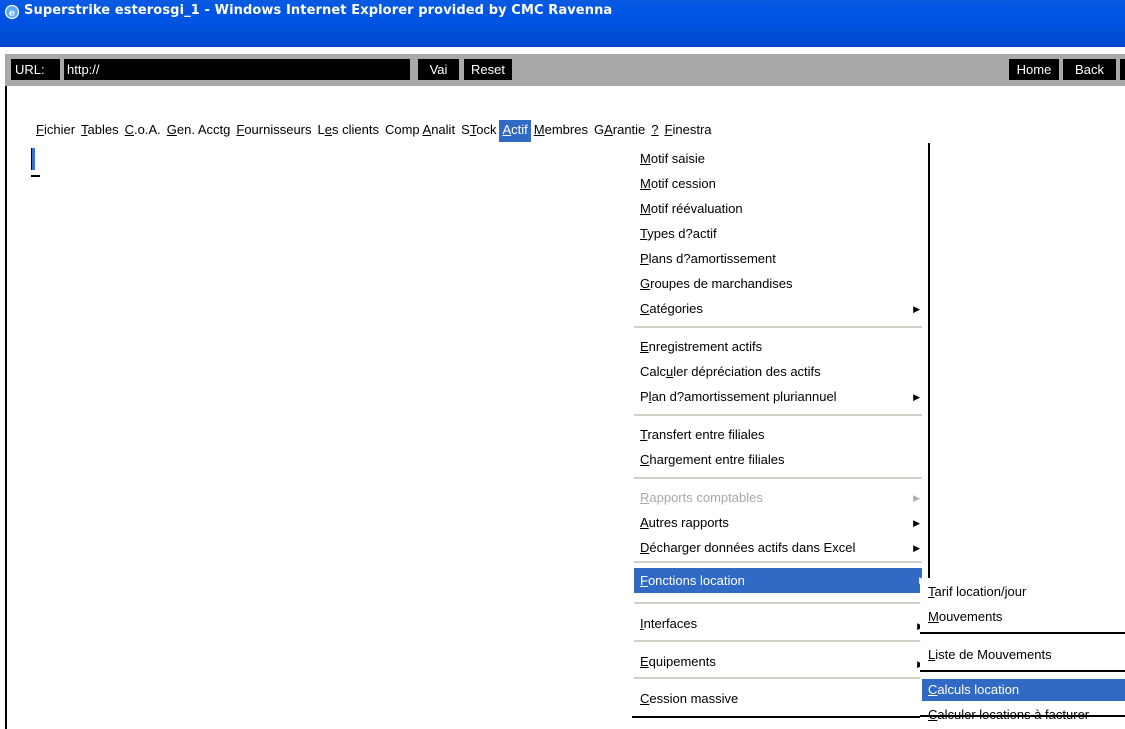 The image size is (1125, 729). I want to click on menu-item-transfert-entre-filiales: Transfert entre filiales, so click(780, 435).